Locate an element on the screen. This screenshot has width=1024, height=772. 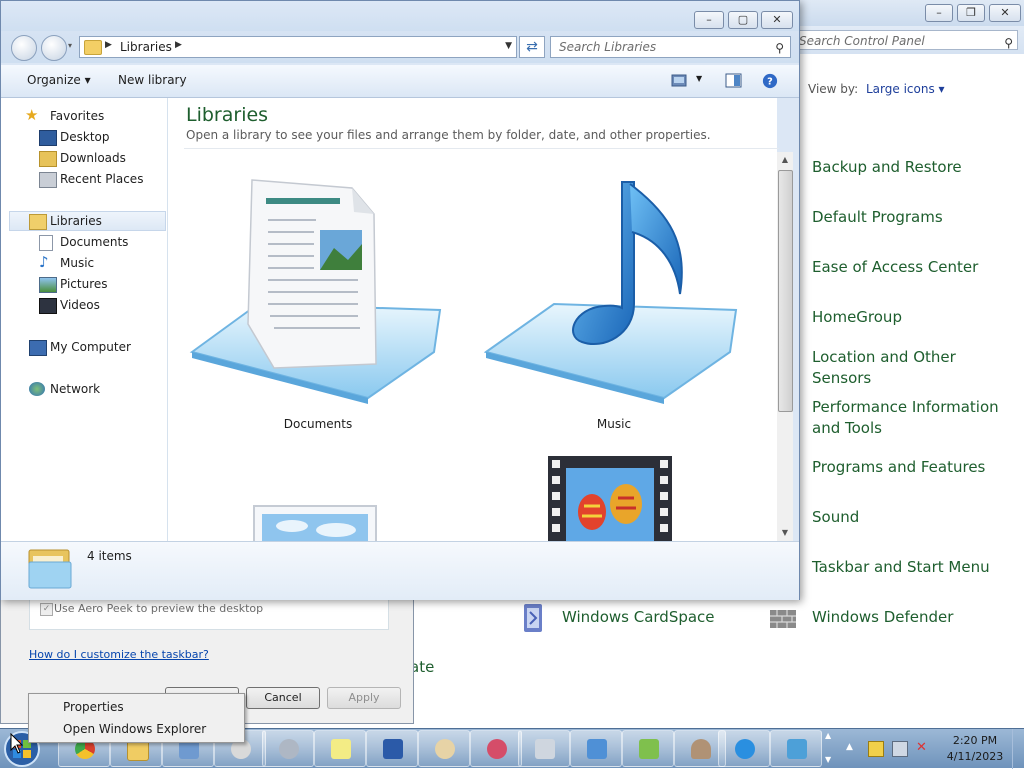
show-hidden-icons-icon: ▲ is located at coordinates (849, 747).